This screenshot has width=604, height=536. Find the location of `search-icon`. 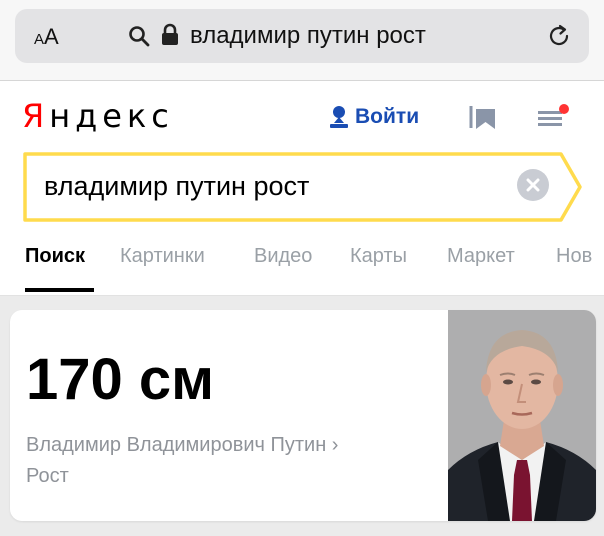

search-icon is located at coordinates (139, 36).